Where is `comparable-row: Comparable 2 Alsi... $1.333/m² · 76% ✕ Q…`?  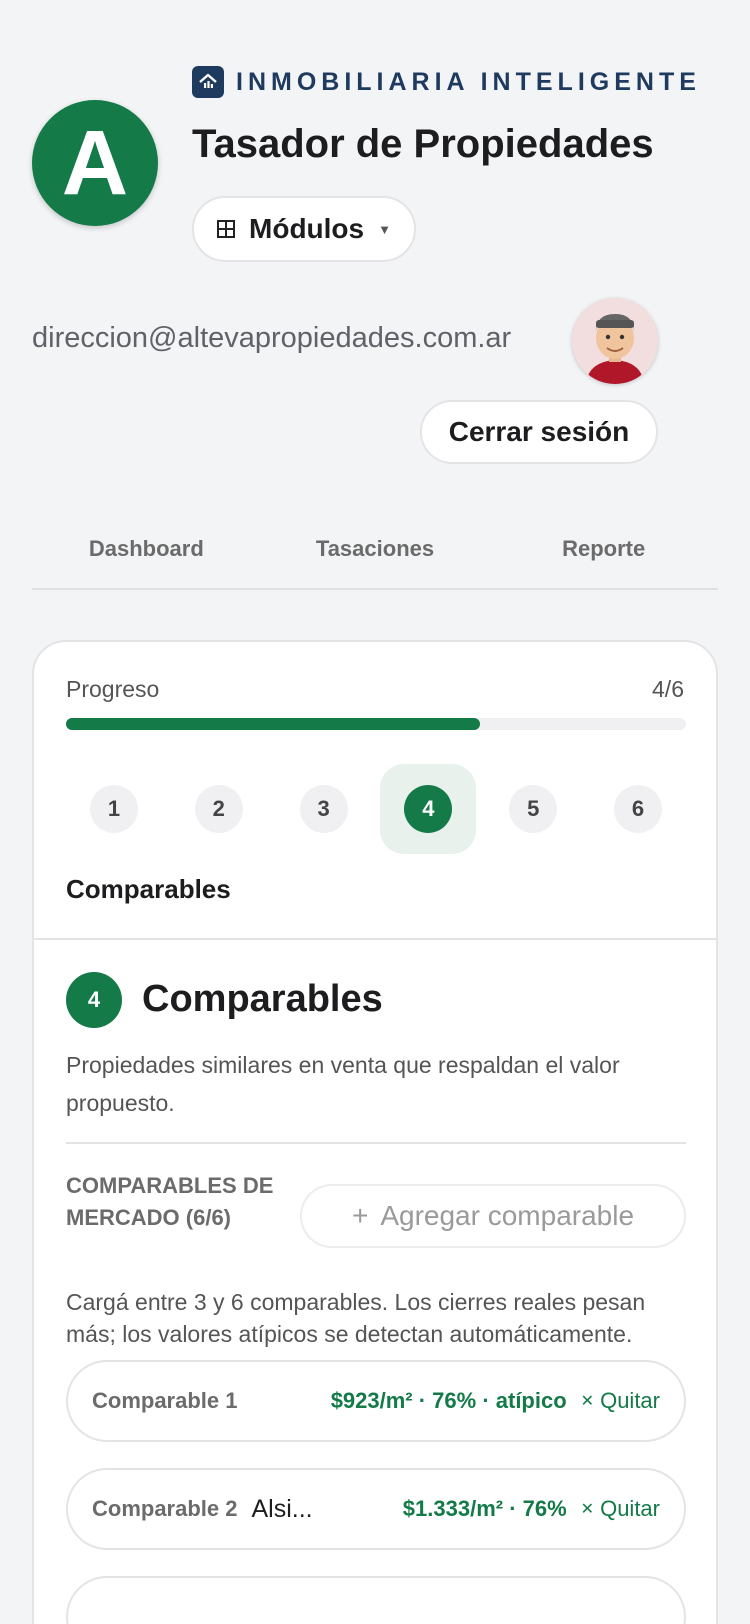 comparable-row: Comparable 2 Alsi... $1.333/m² · 76% ✕ Q… is located at coordinates (376, 1509).